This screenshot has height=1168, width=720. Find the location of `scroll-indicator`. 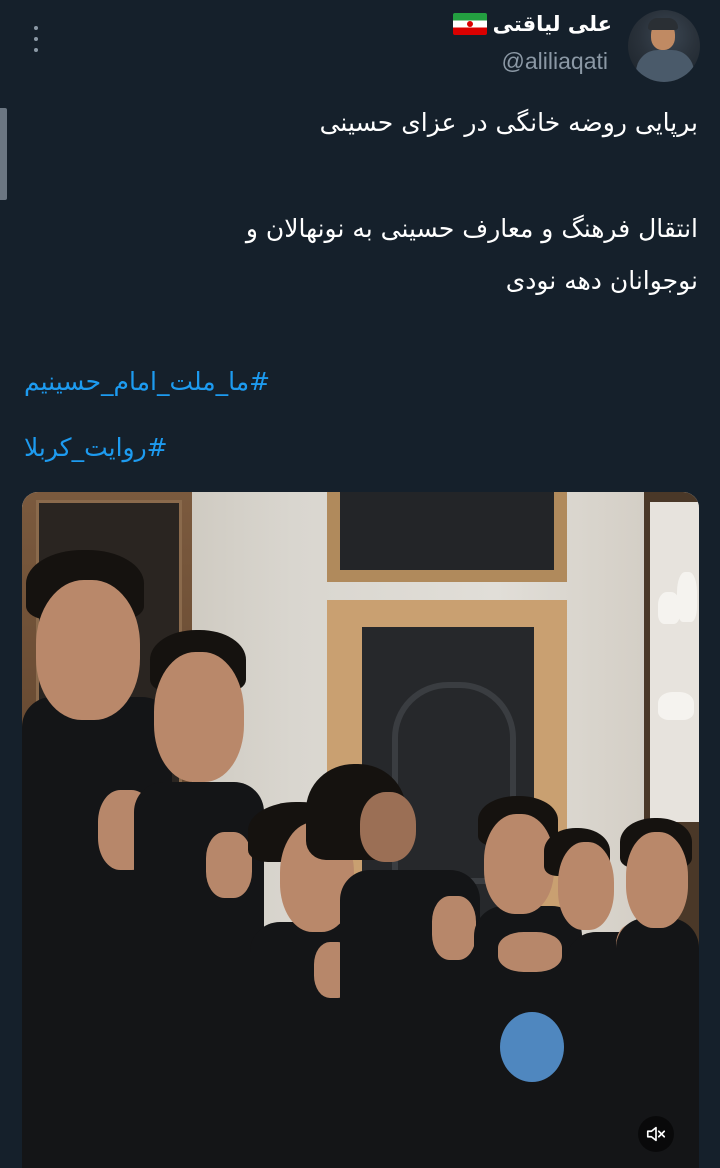

scroll-indicator is located at coordinates (3, 154).